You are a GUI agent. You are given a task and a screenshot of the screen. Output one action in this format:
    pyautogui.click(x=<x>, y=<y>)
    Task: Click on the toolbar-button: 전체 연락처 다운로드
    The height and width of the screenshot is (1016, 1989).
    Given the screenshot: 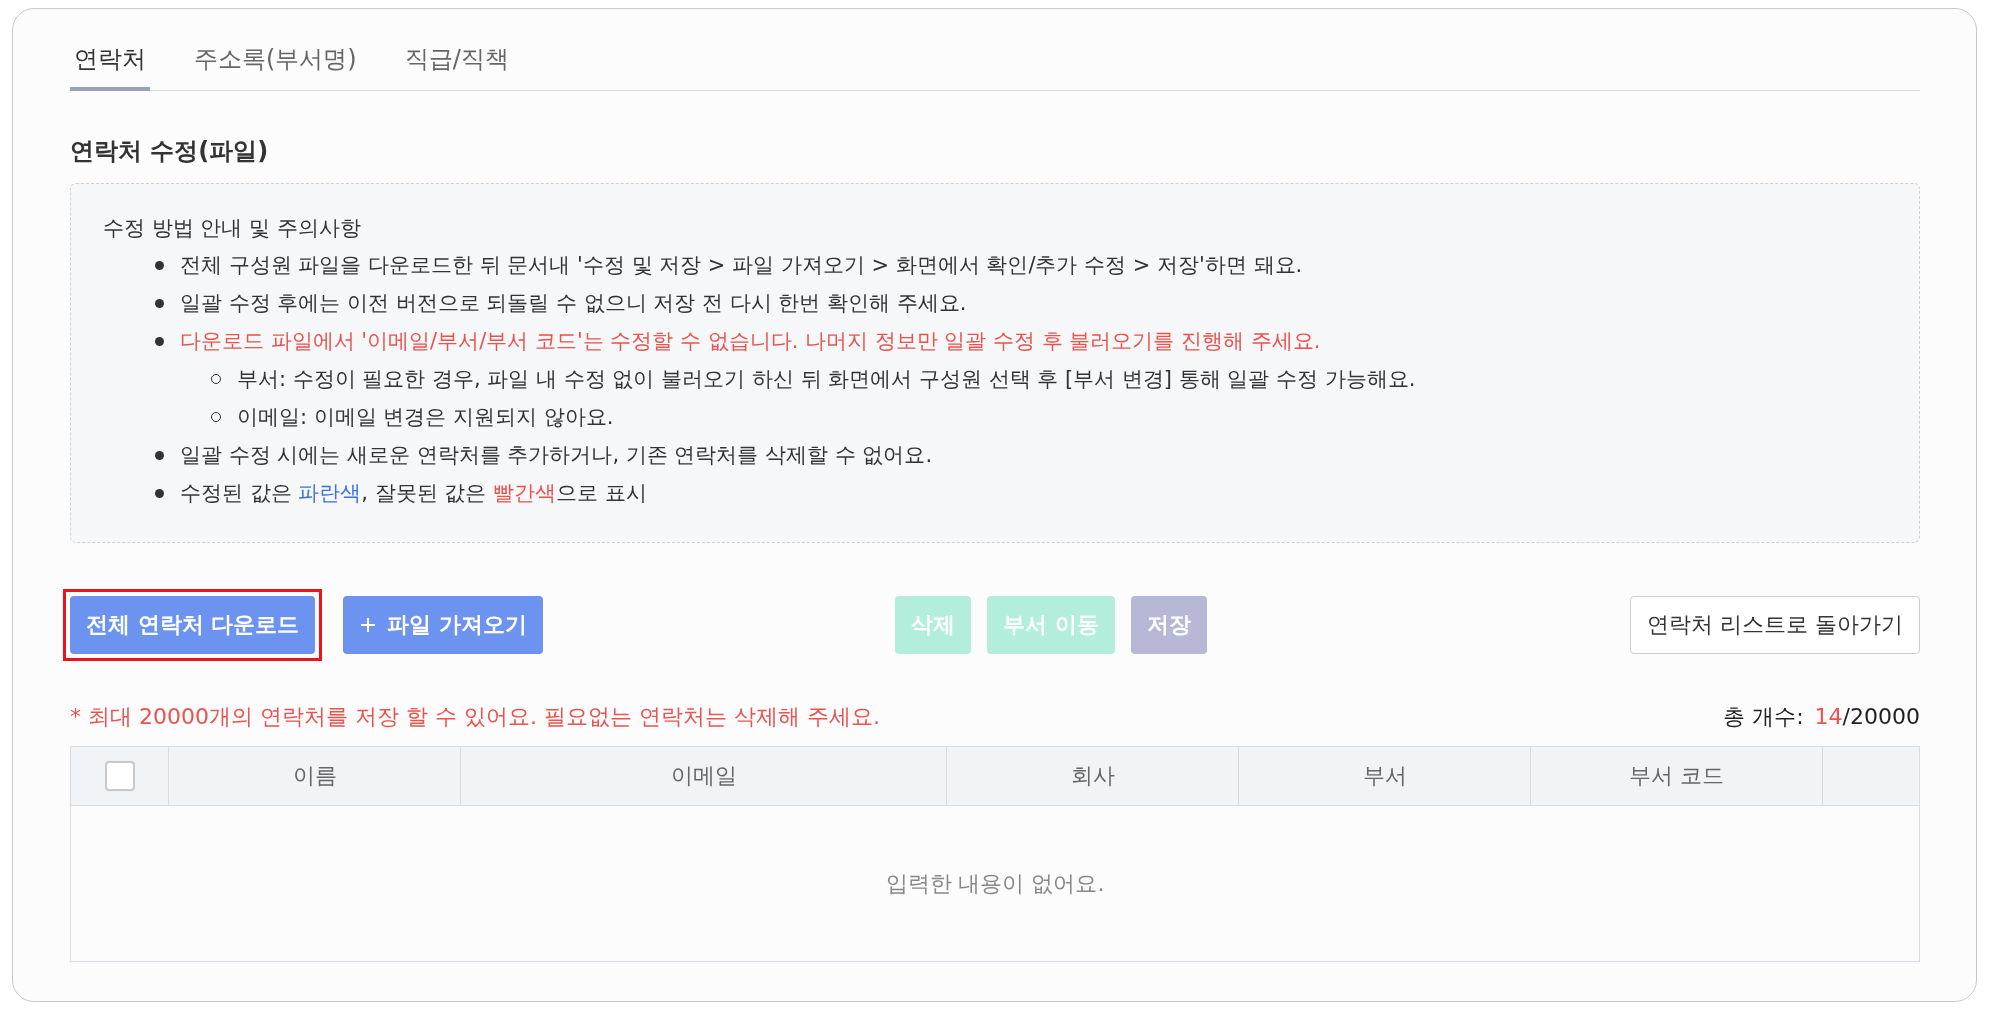 What is the action you would take?
    pyautogui.click(x=193, y=625)
    